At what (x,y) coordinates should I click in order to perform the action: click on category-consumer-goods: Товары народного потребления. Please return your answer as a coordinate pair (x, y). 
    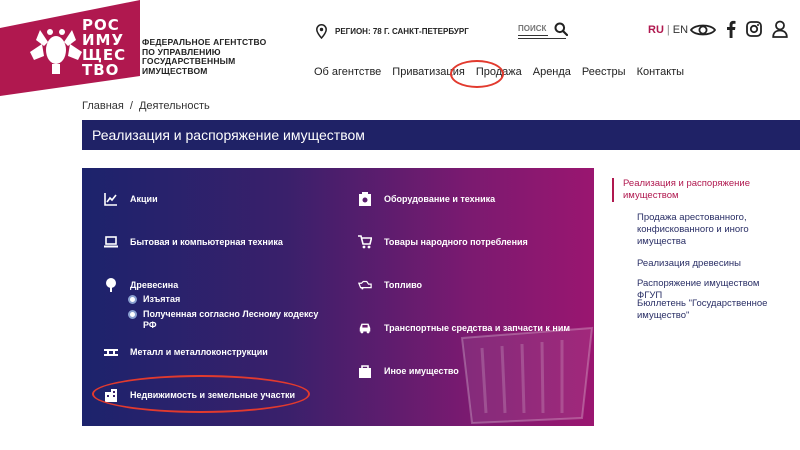
    Looking at the image, I should click on (443, 242).